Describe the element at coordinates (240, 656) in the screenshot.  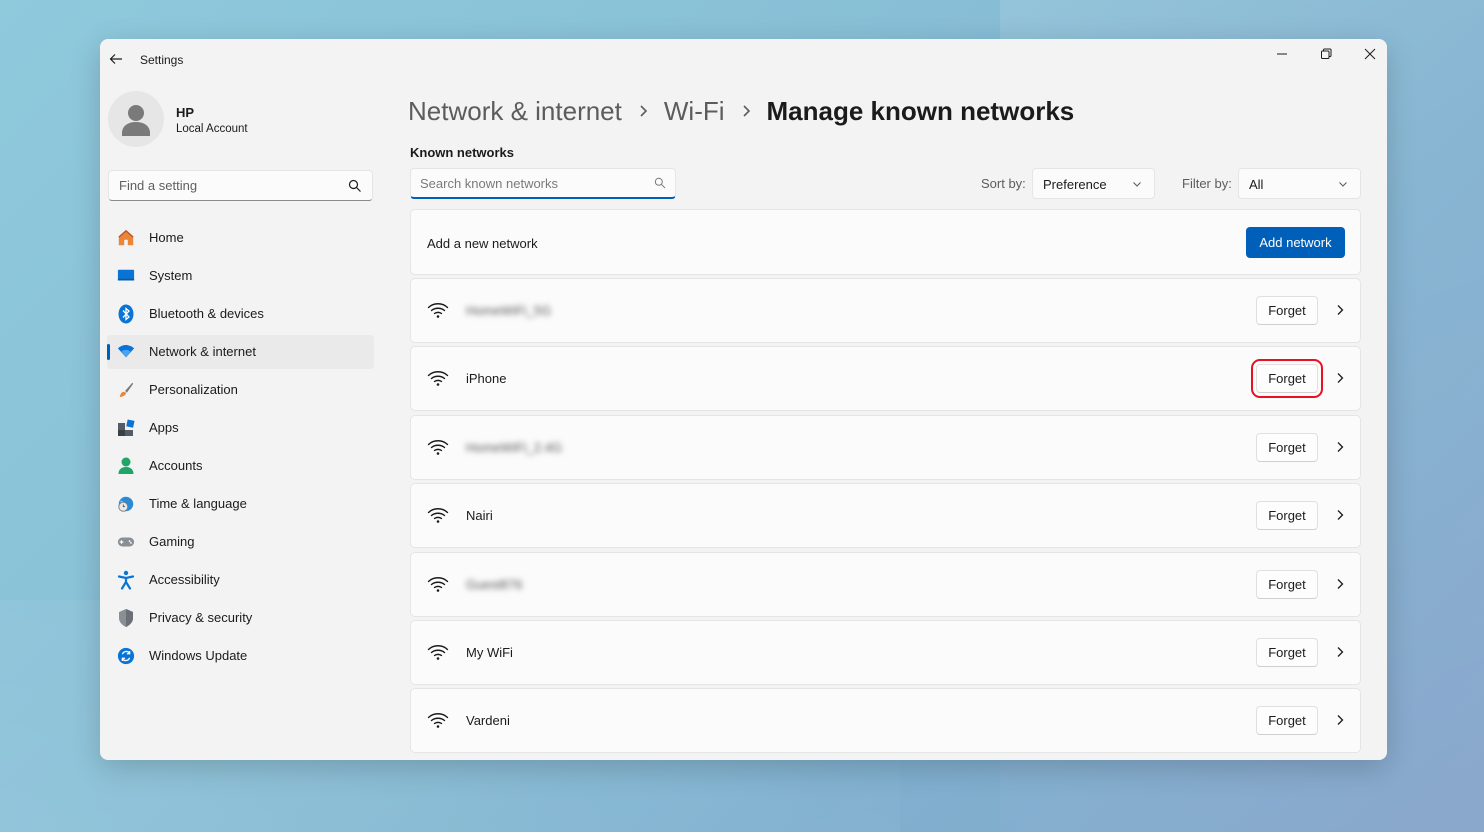
I see `sidebar-item-windows-update: Windows Update` at that location.